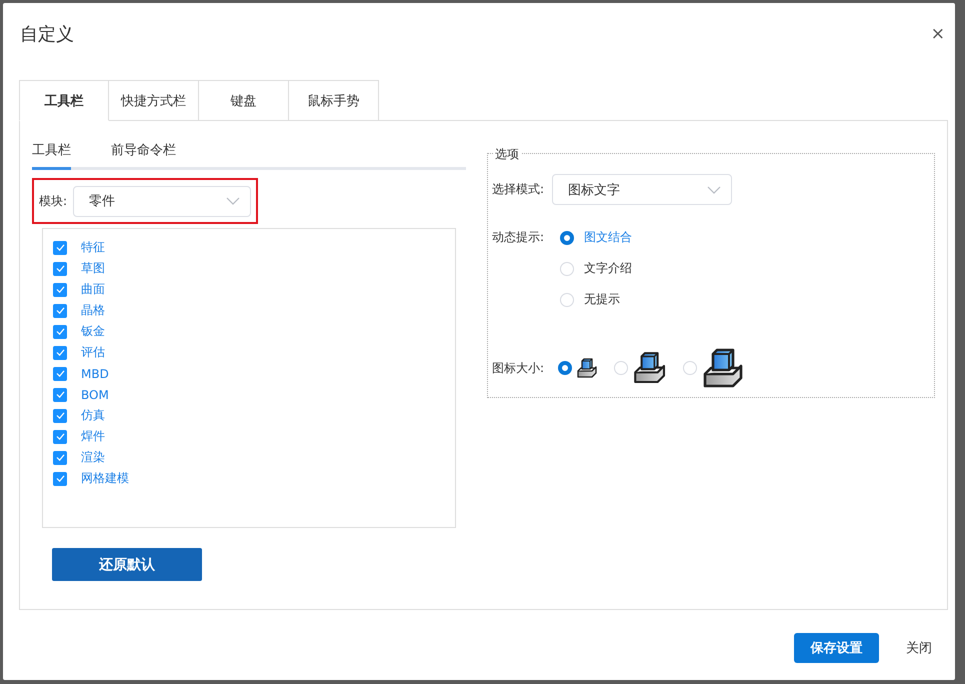  I want to click on subtab: 工具栏, so click(51, 155).